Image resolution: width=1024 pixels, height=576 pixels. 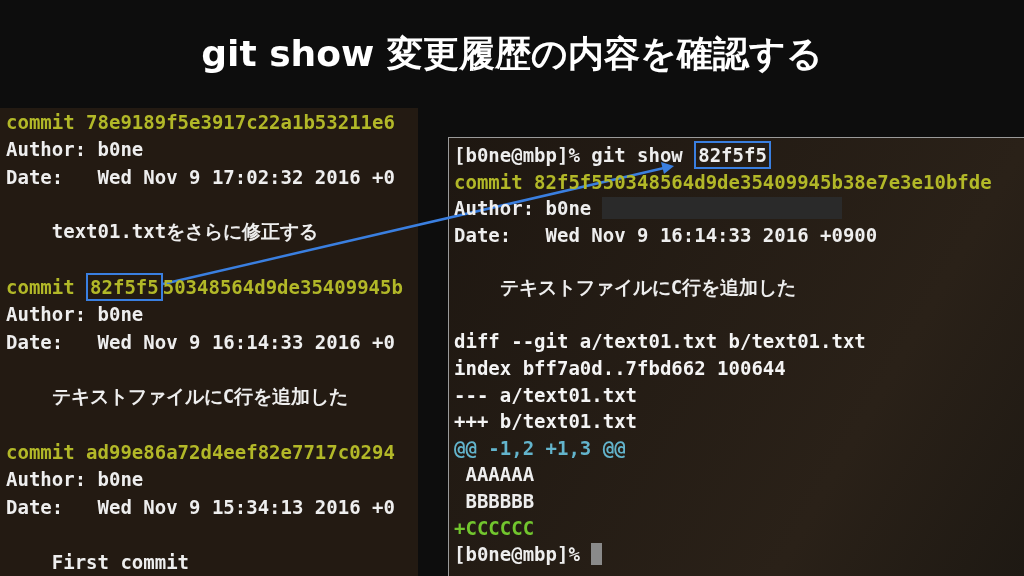 What do you see at coordinates (184, 231) in the screenshot?
I see `terminal-line: text01.txtをさらに修正する` at bounding box center [184, 231].